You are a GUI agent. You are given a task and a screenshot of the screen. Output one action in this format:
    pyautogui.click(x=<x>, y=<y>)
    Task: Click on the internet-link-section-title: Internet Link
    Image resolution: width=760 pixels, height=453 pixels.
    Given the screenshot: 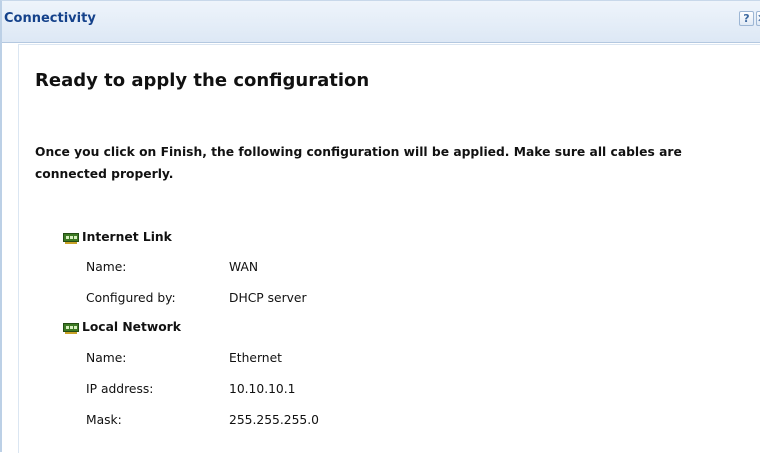 What is the action you would take?
    pyautogui.click(x=117, y=237)
    